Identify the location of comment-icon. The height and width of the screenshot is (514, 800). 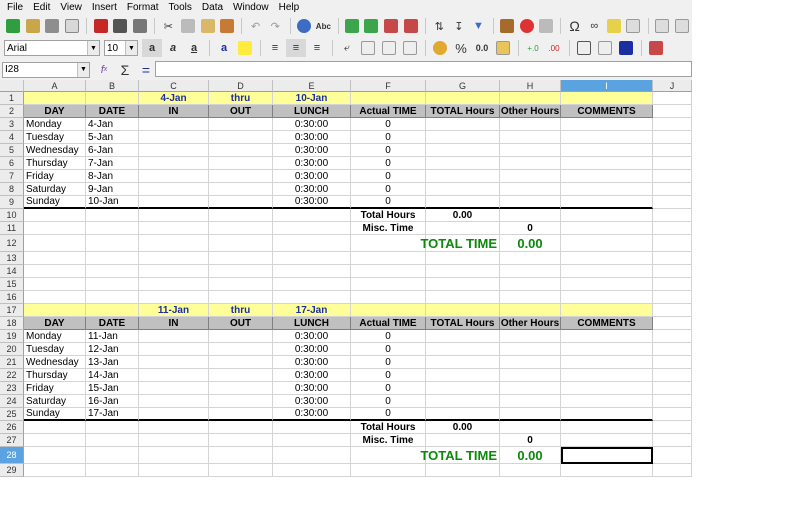
(614, 26).